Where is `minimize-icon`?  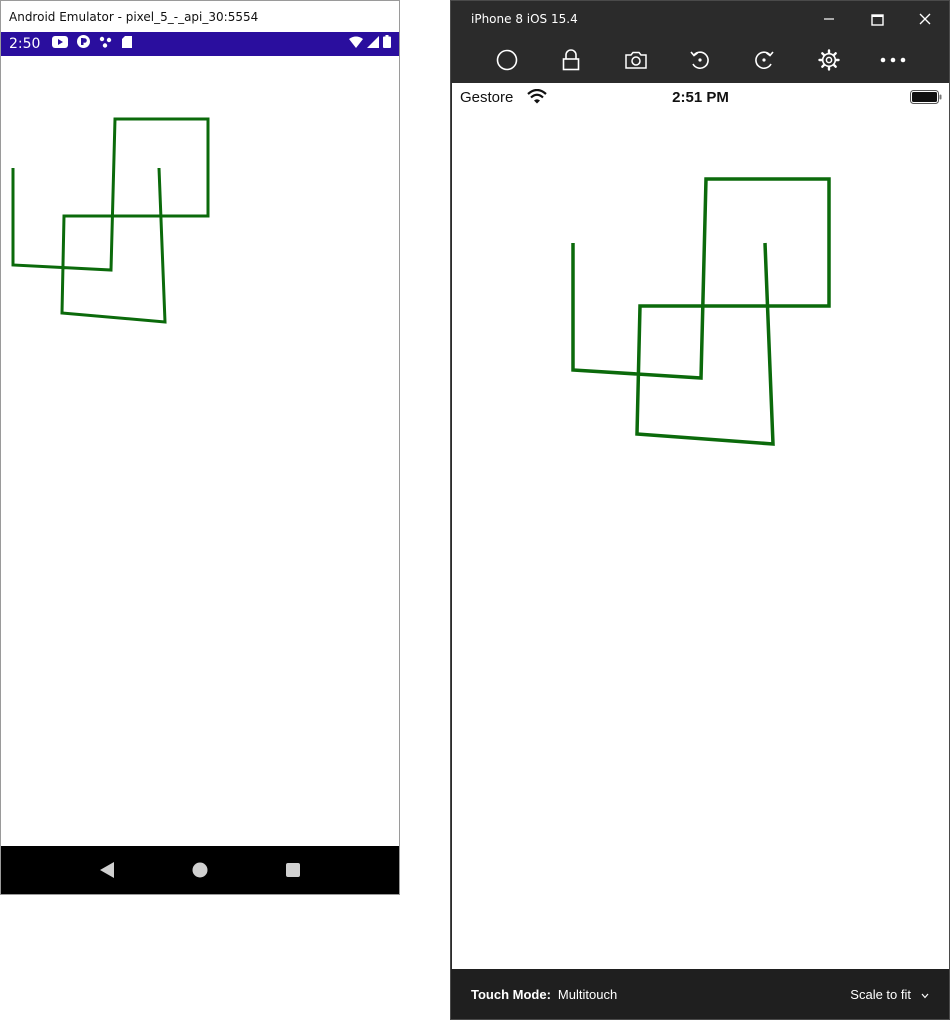 minimize-icon is located at coordinates (829, 19).